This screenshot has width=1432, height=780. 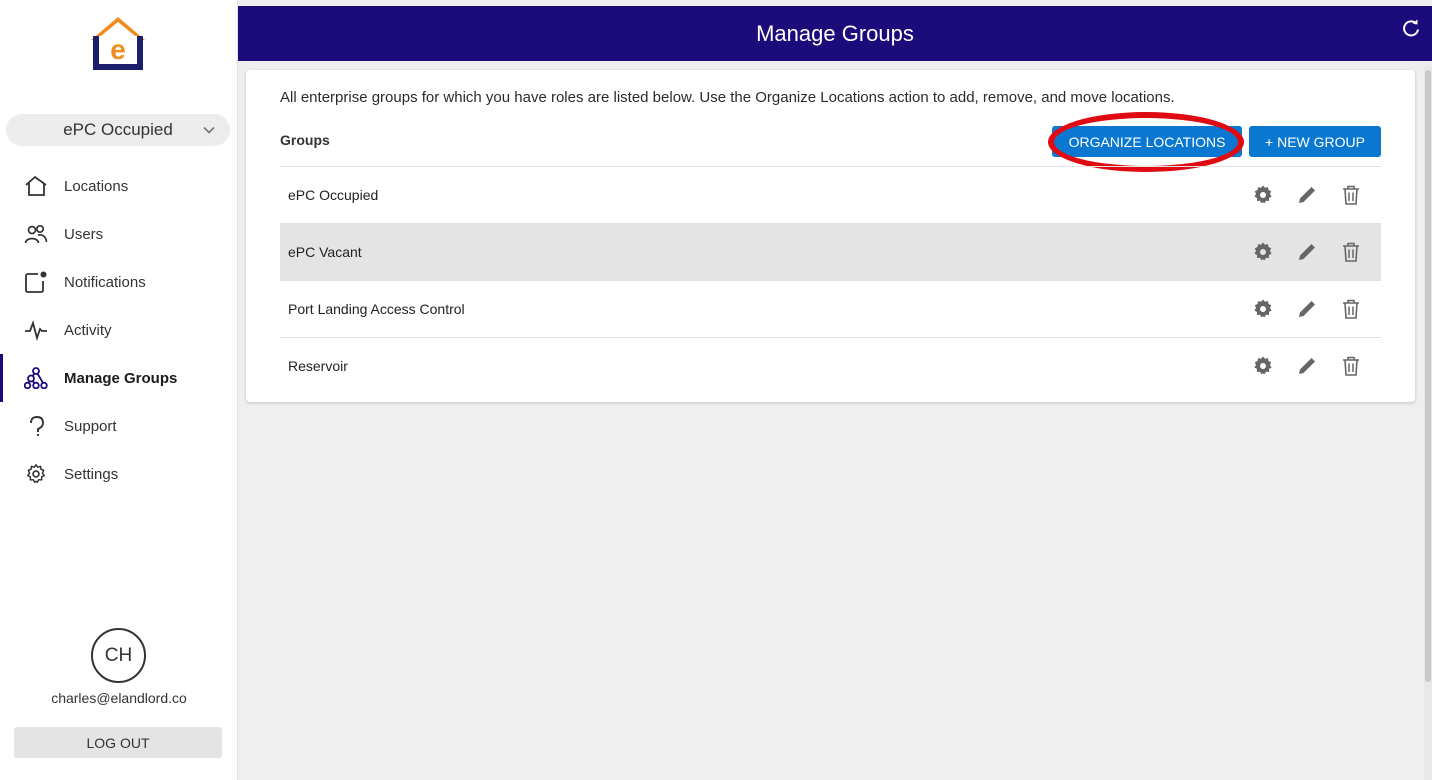 I want to click on support-icon, so click(x=37, y=426).